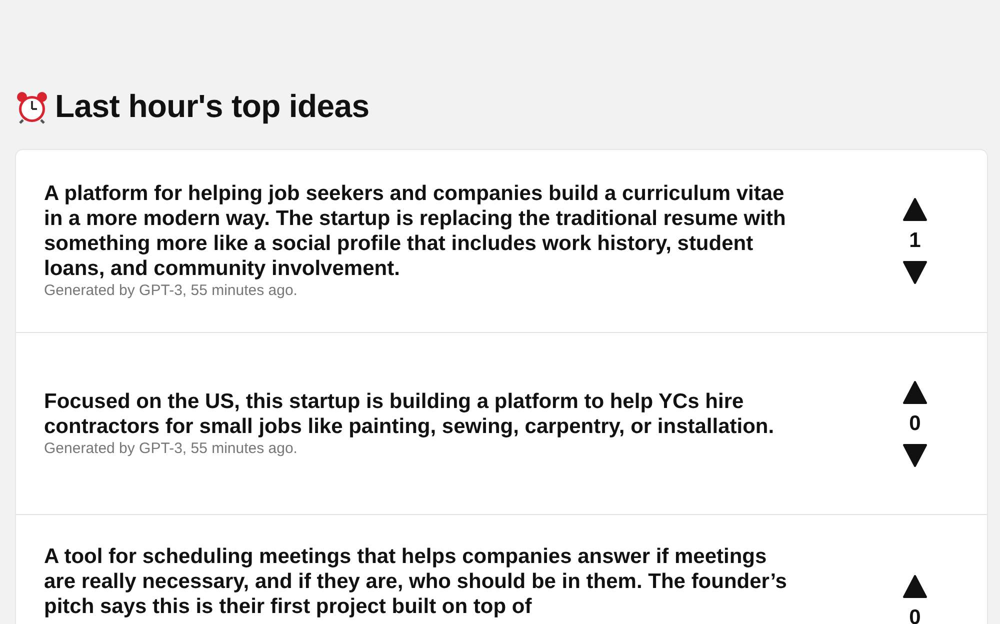  Describe the element at coordinates (415, 231) in the screenshot. I see `idea-text: A platform for helping job seekers and companies build a curriculum vitae in a more modern way. The startup is replacing the traditional resume with something more like a social profile that includes work history, student loans, and community involvement.` at that location.